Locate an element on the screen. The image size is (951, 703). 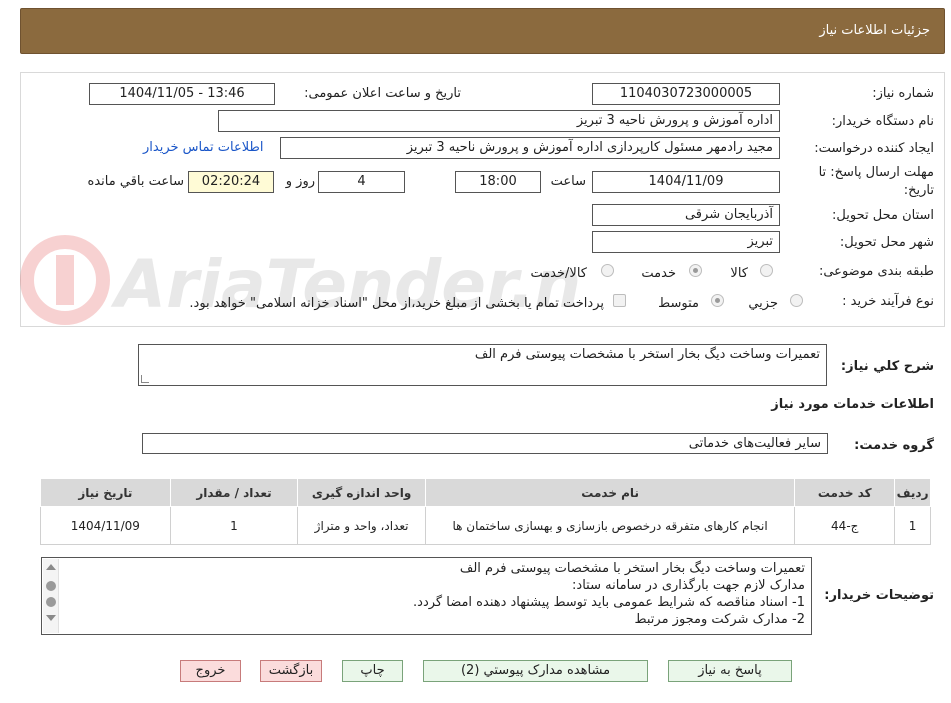
requester-label: ايجاد كننده درخواست: is located at coordinates (874, 148).